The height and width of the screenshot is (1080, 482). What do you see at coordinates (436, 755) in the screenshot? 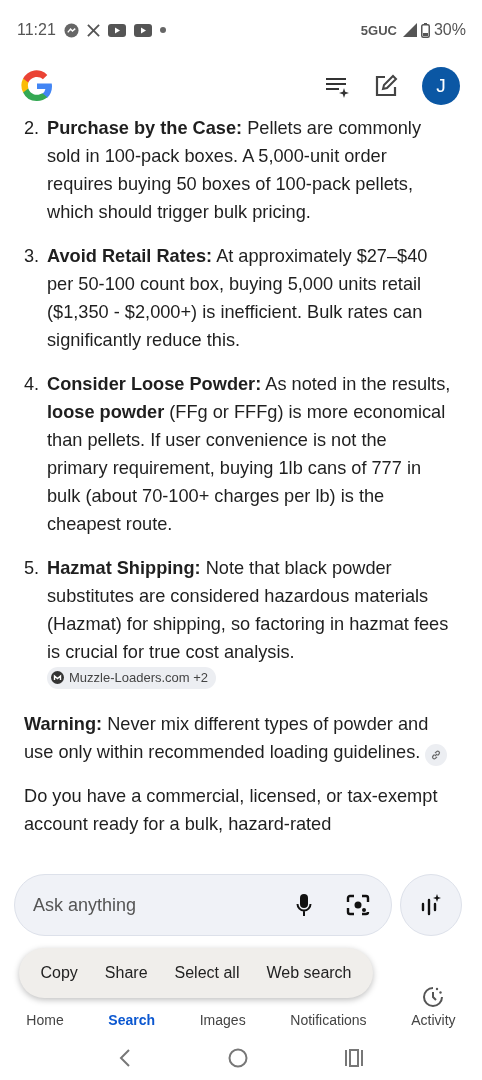
I see `link-icon` at bounding box center [436, 755].